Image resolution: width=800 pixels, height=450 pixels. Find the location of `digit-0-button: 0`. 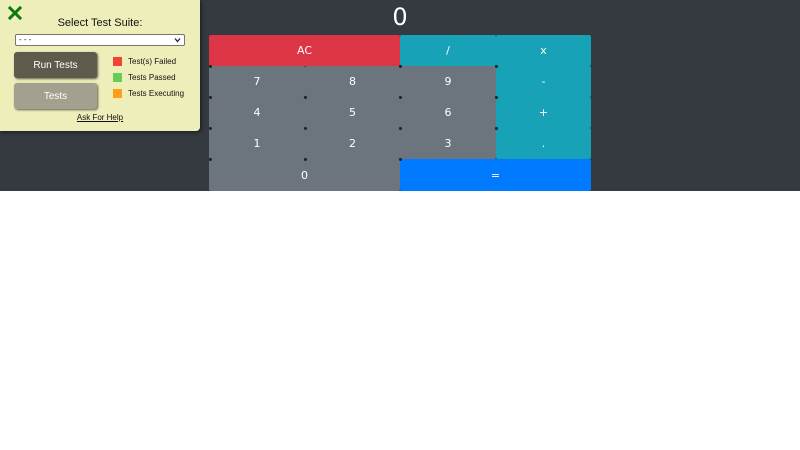

digit-0-button: 0 is located at coordinates (304, 175).